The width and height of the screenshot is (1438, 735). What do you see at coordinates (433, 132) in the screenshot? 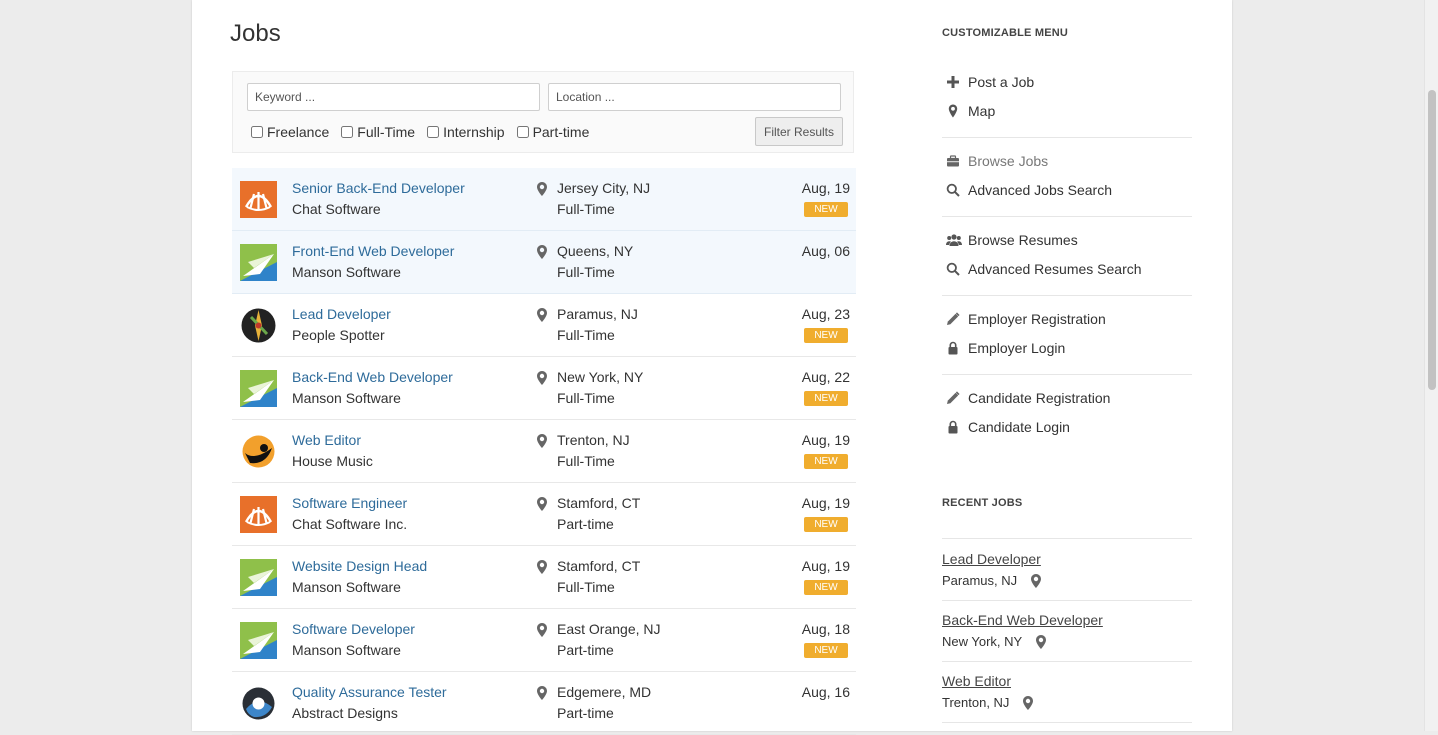
I see `internship-checkbox` at bounding box center [433, 132].